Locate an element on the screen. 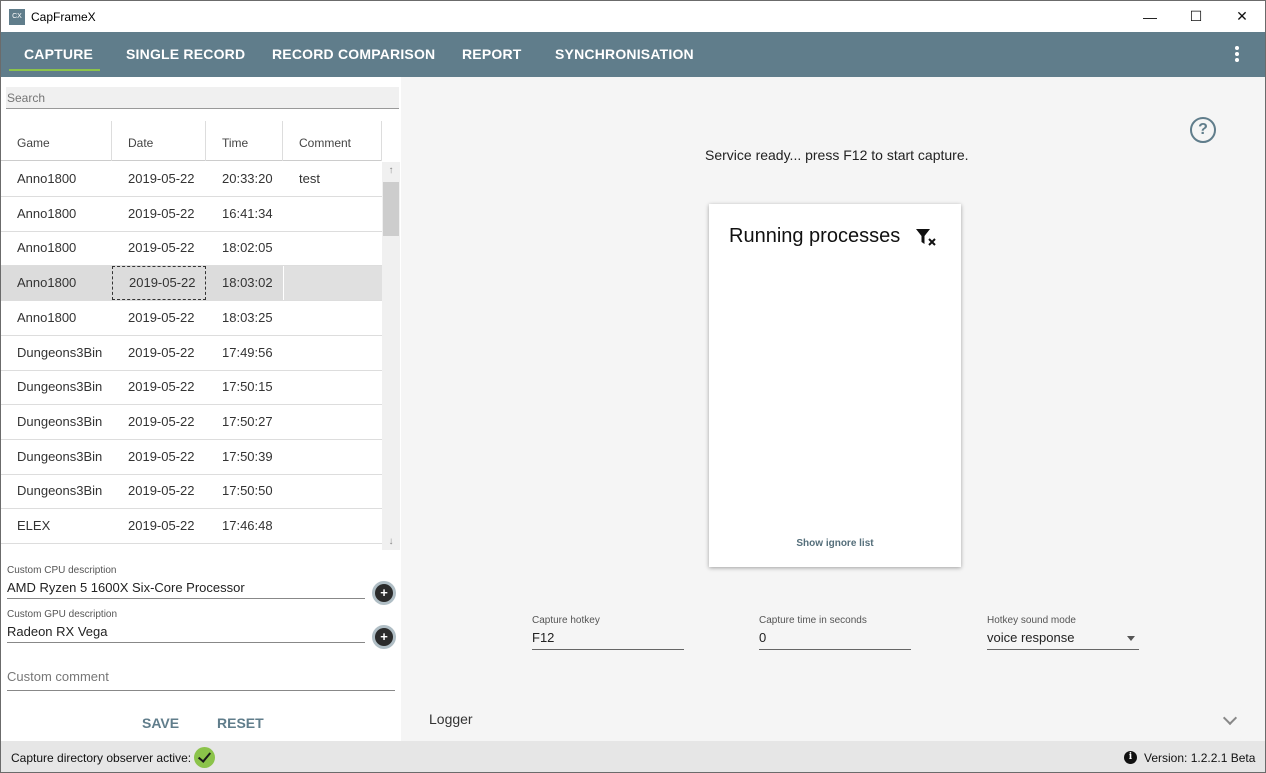 The image size is (1266, 773). dropdown-arrow-icon is located at coordinates (1131, 638).